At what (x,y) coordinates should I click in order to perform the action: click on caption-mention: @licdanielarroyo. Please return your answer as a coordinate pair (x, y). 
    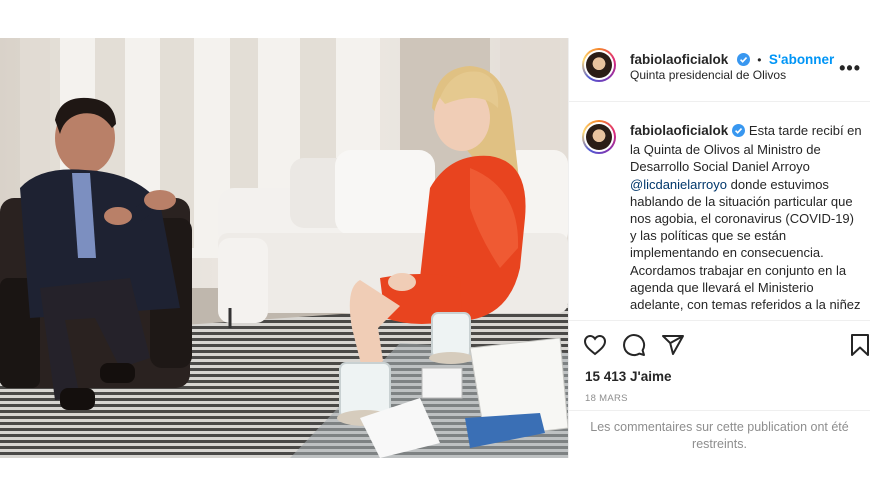
    Looking at the image, I should click on (678, 184).